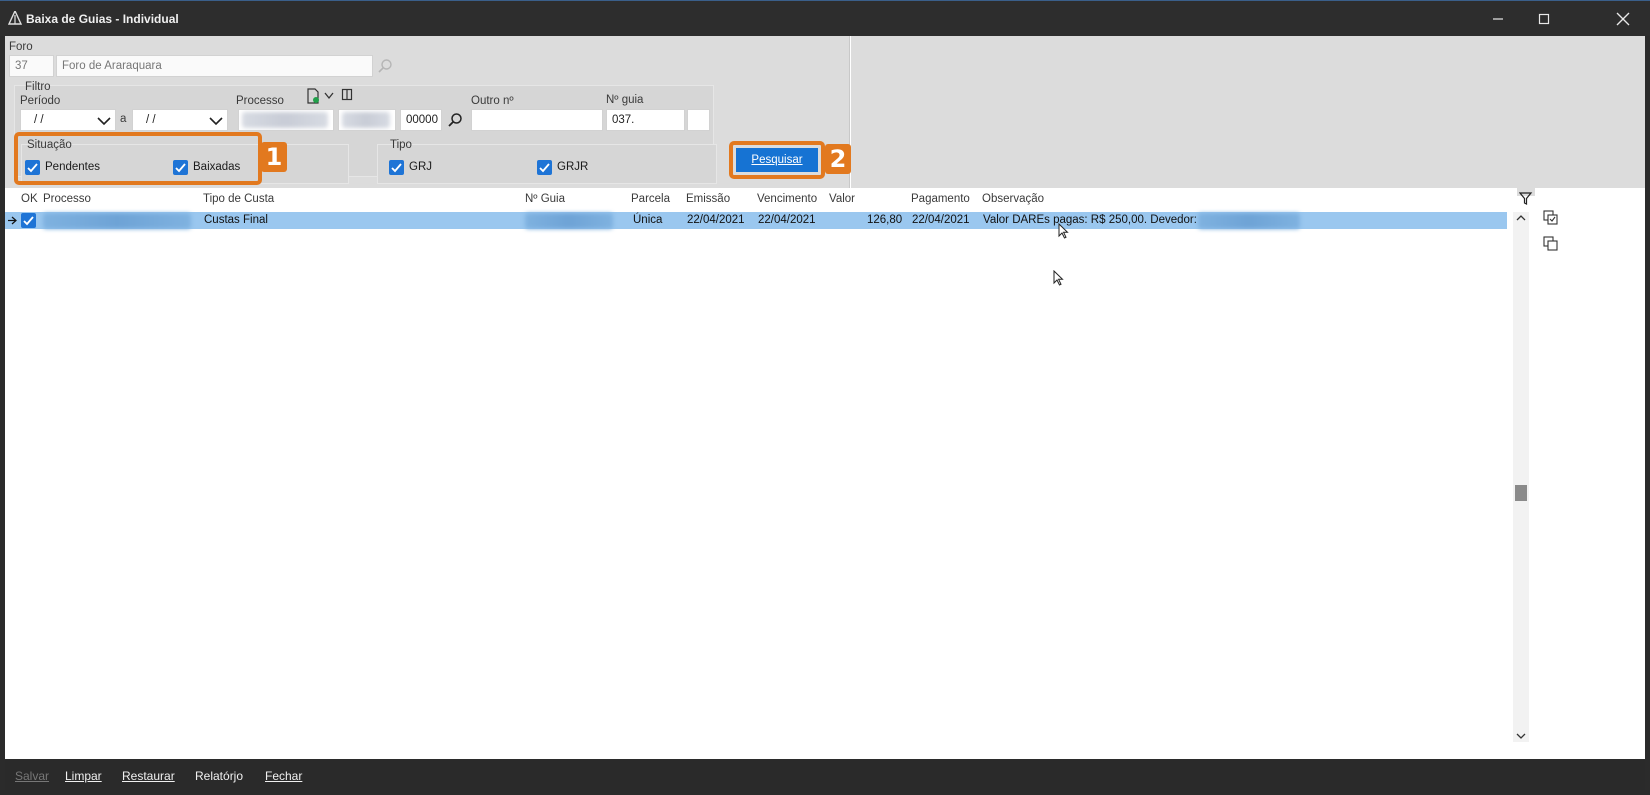 The height and width of the screenshot is (795, 1650). Describe the element at coordinates (180, 120) in the screenshot. I see `periodo-to-date: / /` at that location.